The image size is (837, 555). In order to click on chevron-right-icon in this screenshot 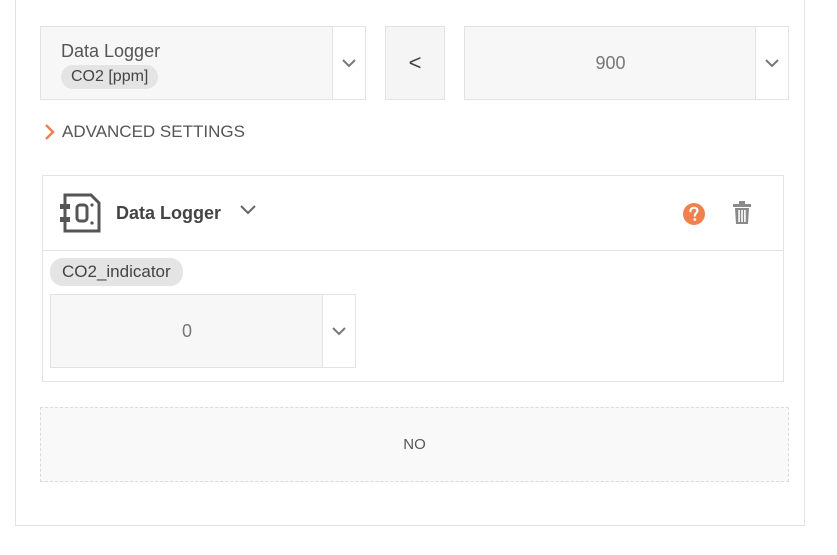, I will do `click(50, 132)`.